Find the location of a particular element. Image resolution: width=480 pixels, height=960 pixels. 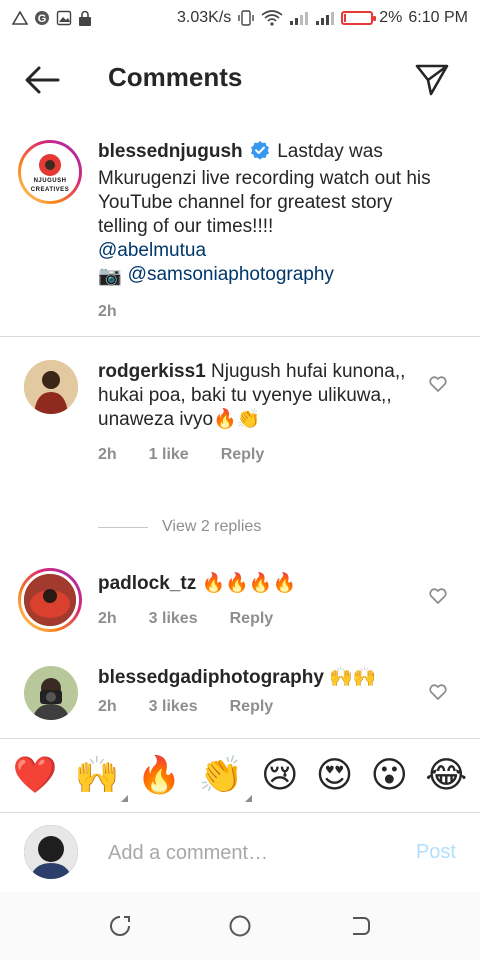

mention-link-2: @samsoniaphotography is located at coordinates (231, 274).